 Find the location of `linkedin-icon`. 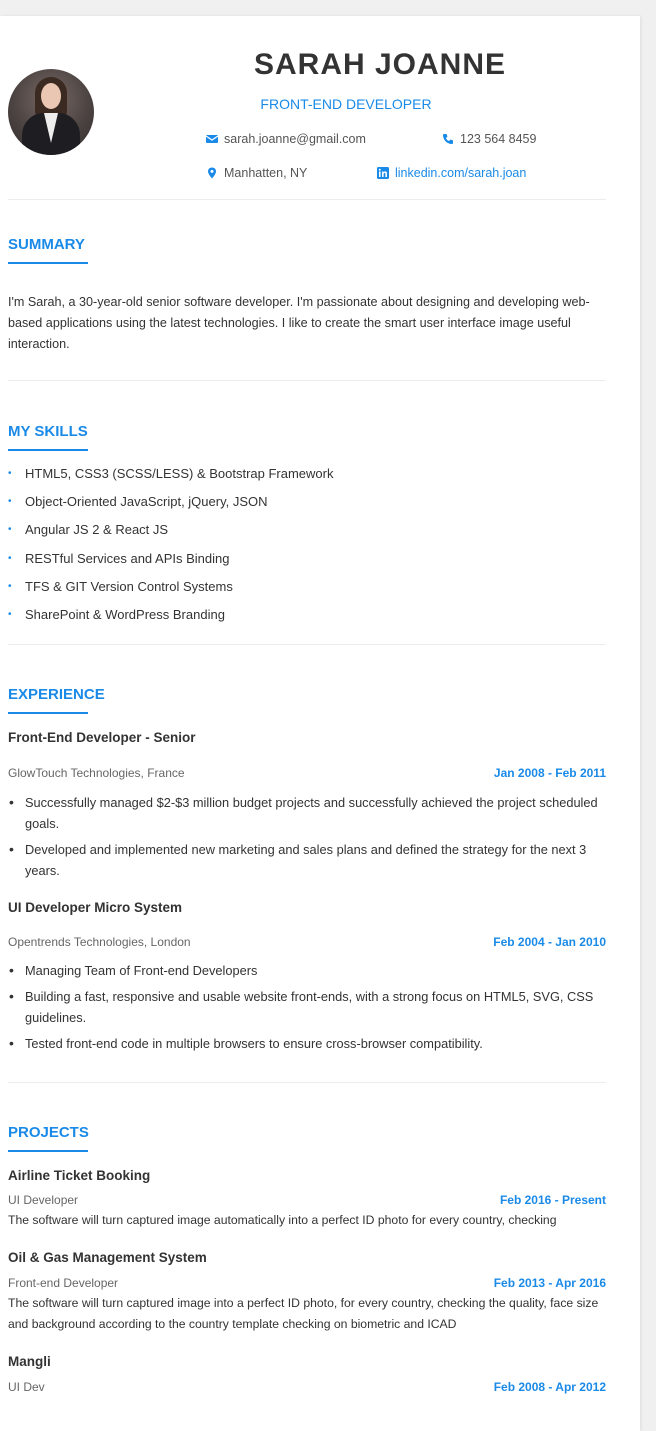

linkedin-icon is located at coordinates (383, 173).